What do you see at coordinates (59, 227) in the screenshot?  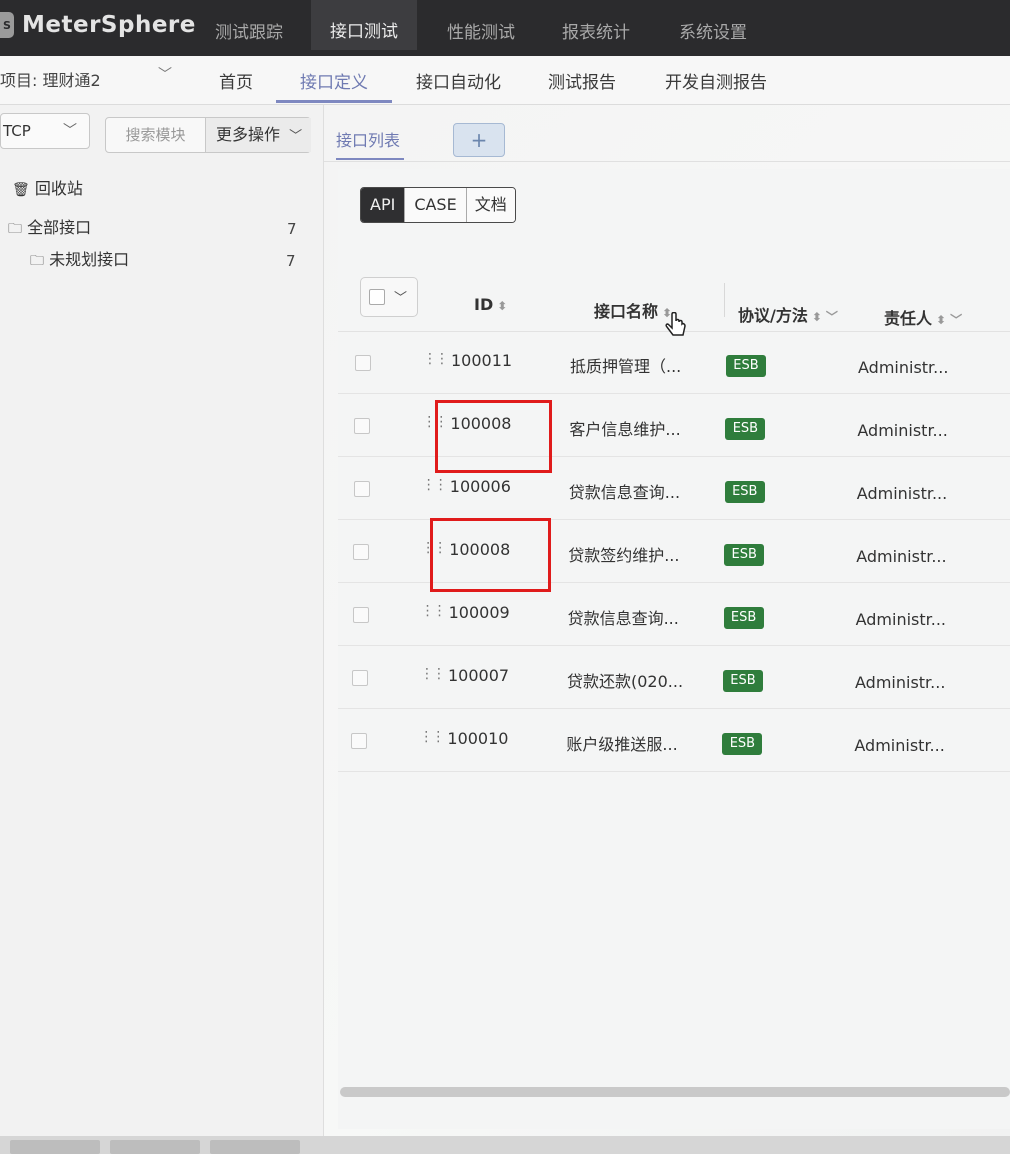 I see `tree-item-label: 全部接口` at bounding box center [59, 227].